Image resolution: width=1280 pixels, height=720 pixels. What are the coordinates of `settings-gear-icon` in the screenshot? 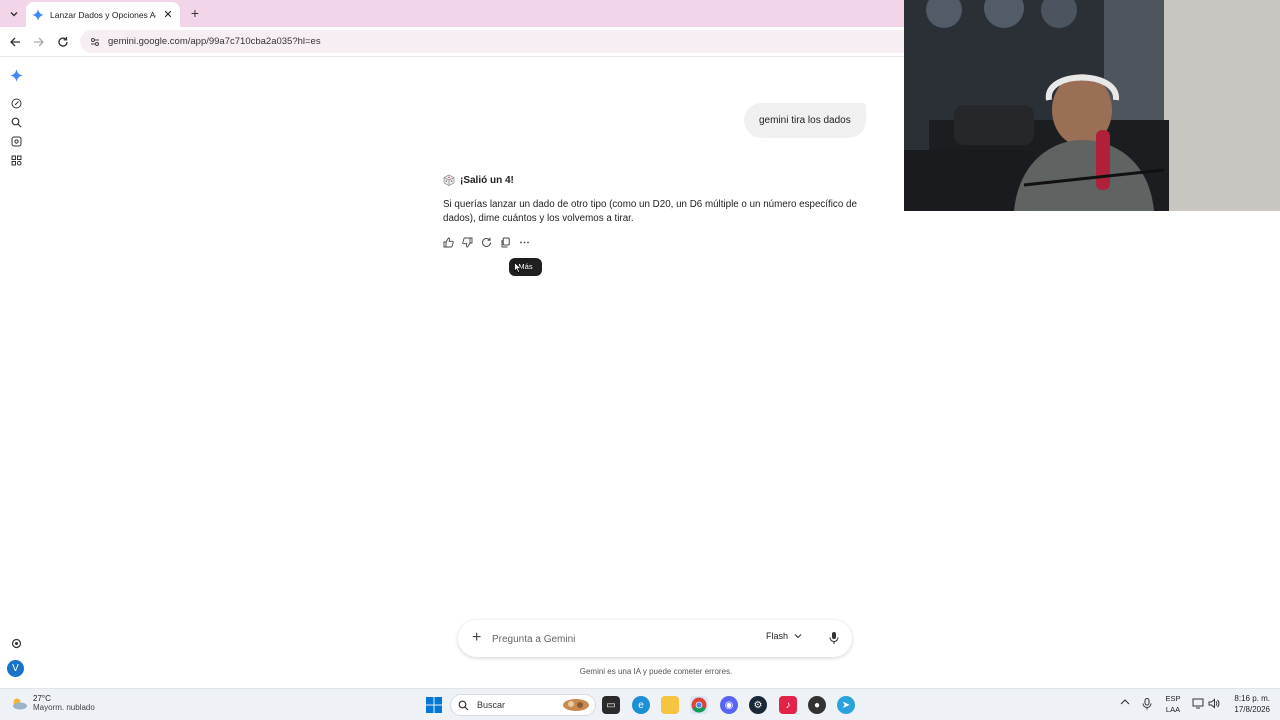 It's located at (16, 643).